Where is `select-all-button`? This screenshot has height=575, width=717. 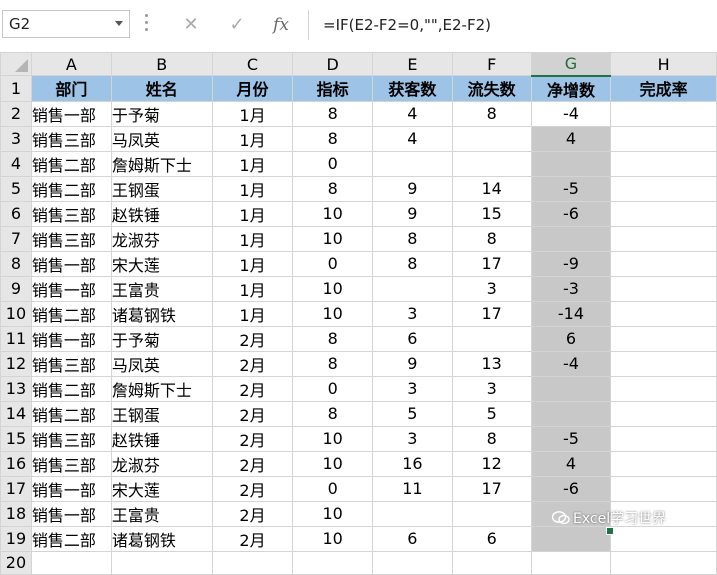
select-all-button is located at coordinates (16, 64).